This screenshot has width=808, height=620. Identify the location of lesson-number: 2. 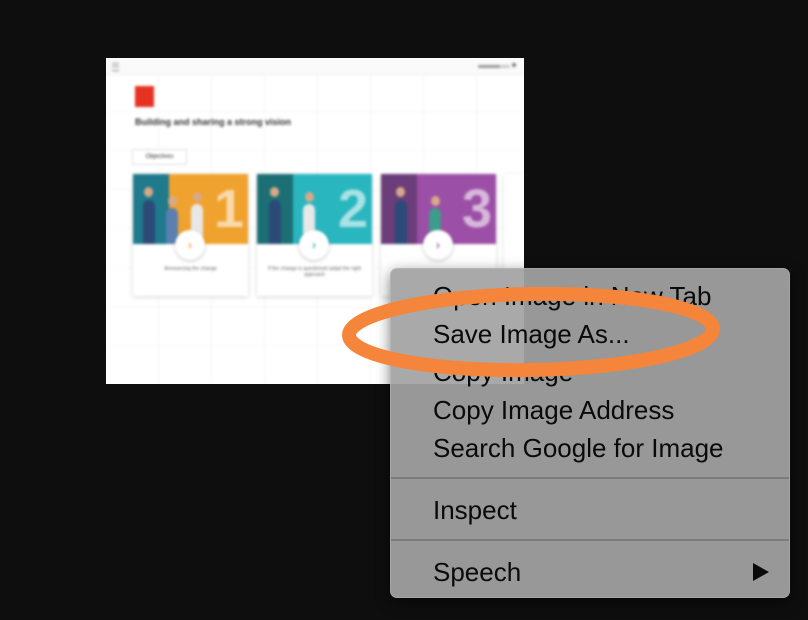
(352, 209).